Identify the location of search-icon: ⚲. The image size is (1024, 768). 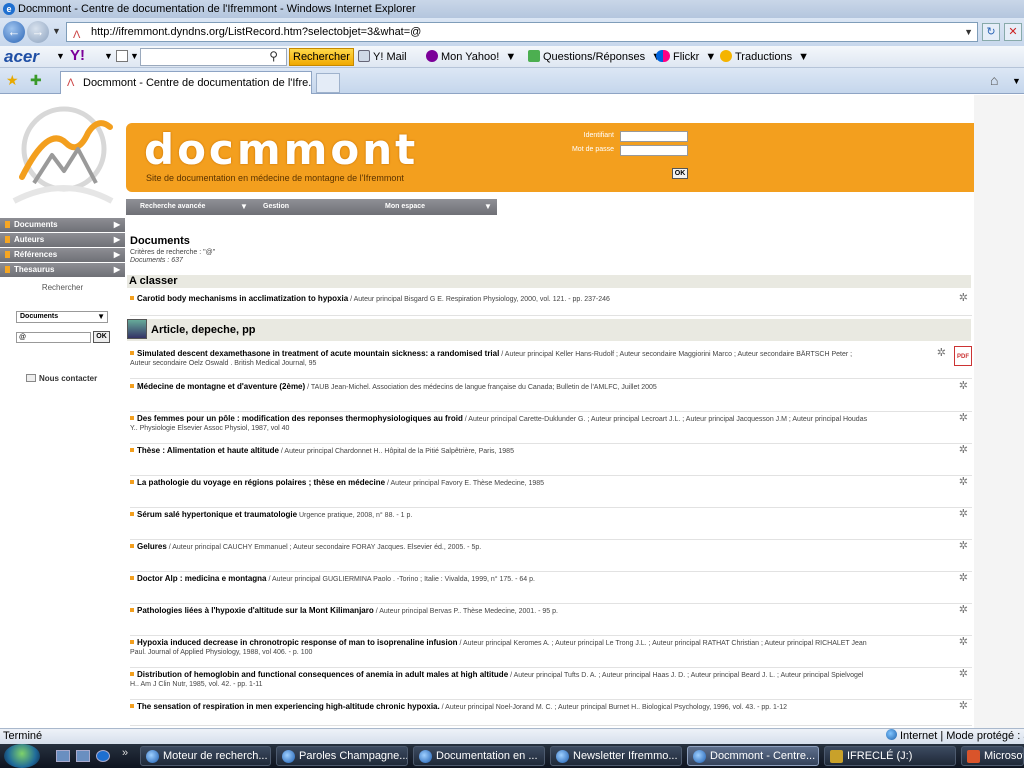
(273, 56).